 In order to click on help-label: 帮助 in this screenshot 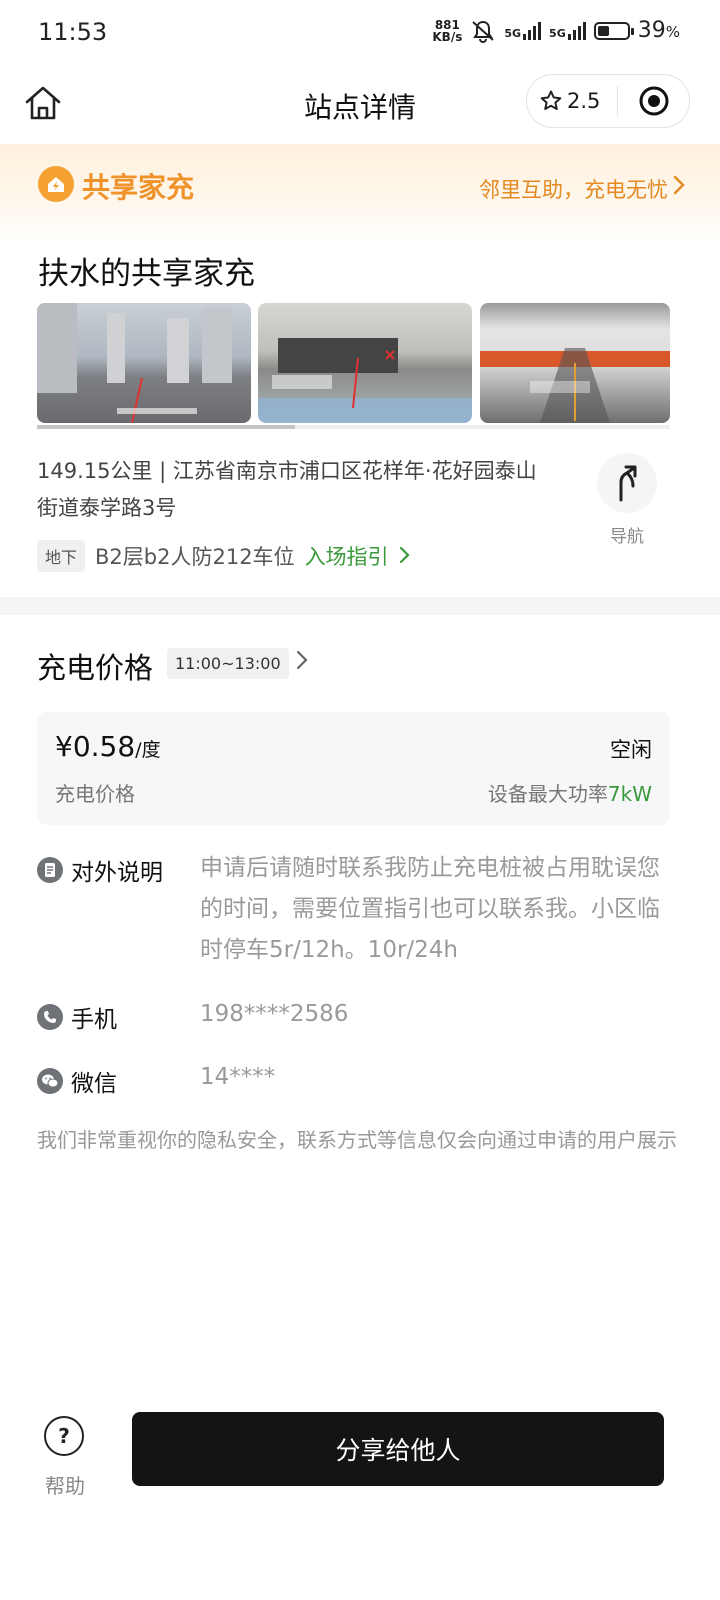, I will do `click(65, 1484)`.